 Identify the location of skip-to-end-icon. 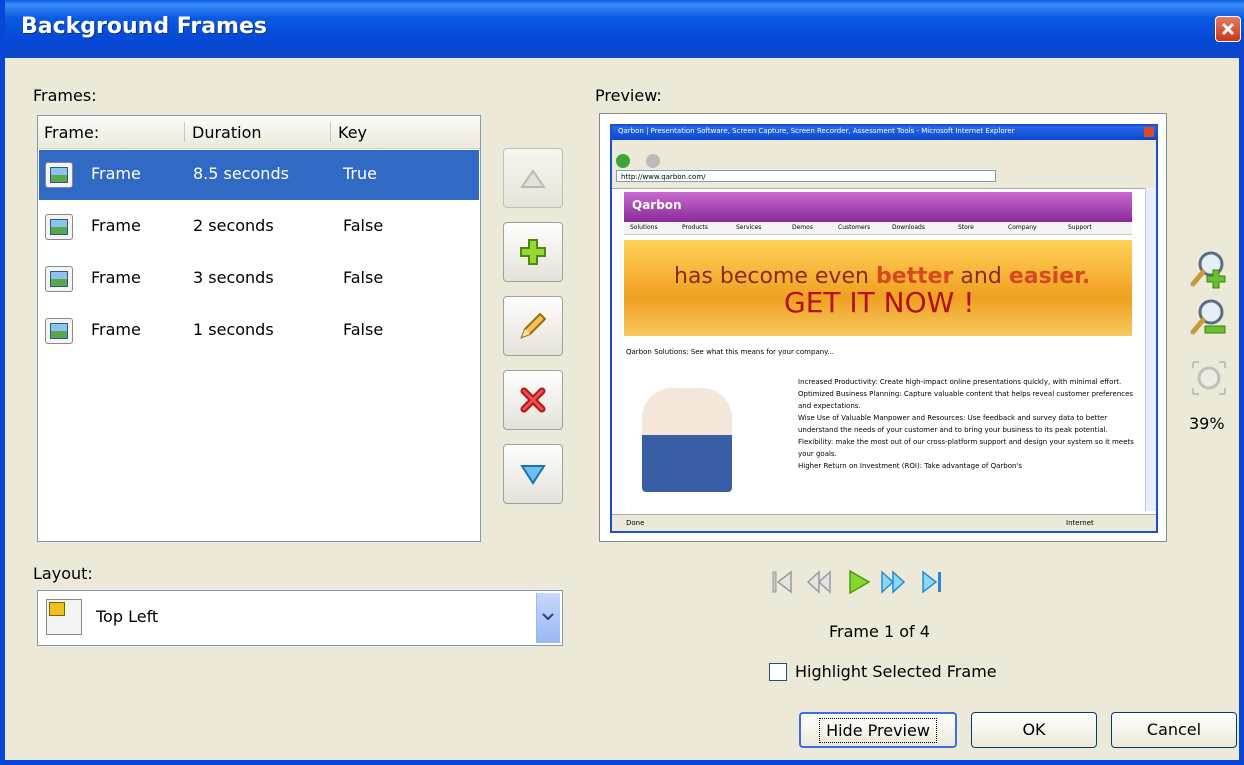
(931, 582).